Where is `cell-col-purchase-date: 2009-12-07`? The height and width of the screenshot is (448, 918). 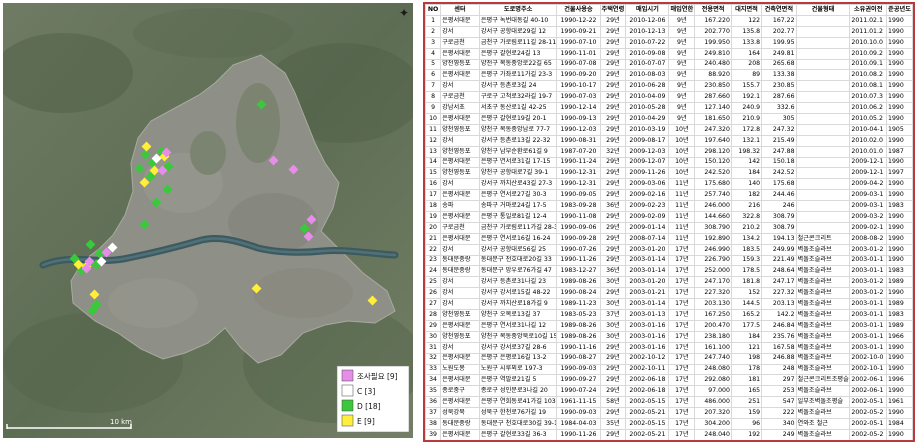
cell-col-purchase-date: 2009-12-07 is located at coordinates (647, 162).